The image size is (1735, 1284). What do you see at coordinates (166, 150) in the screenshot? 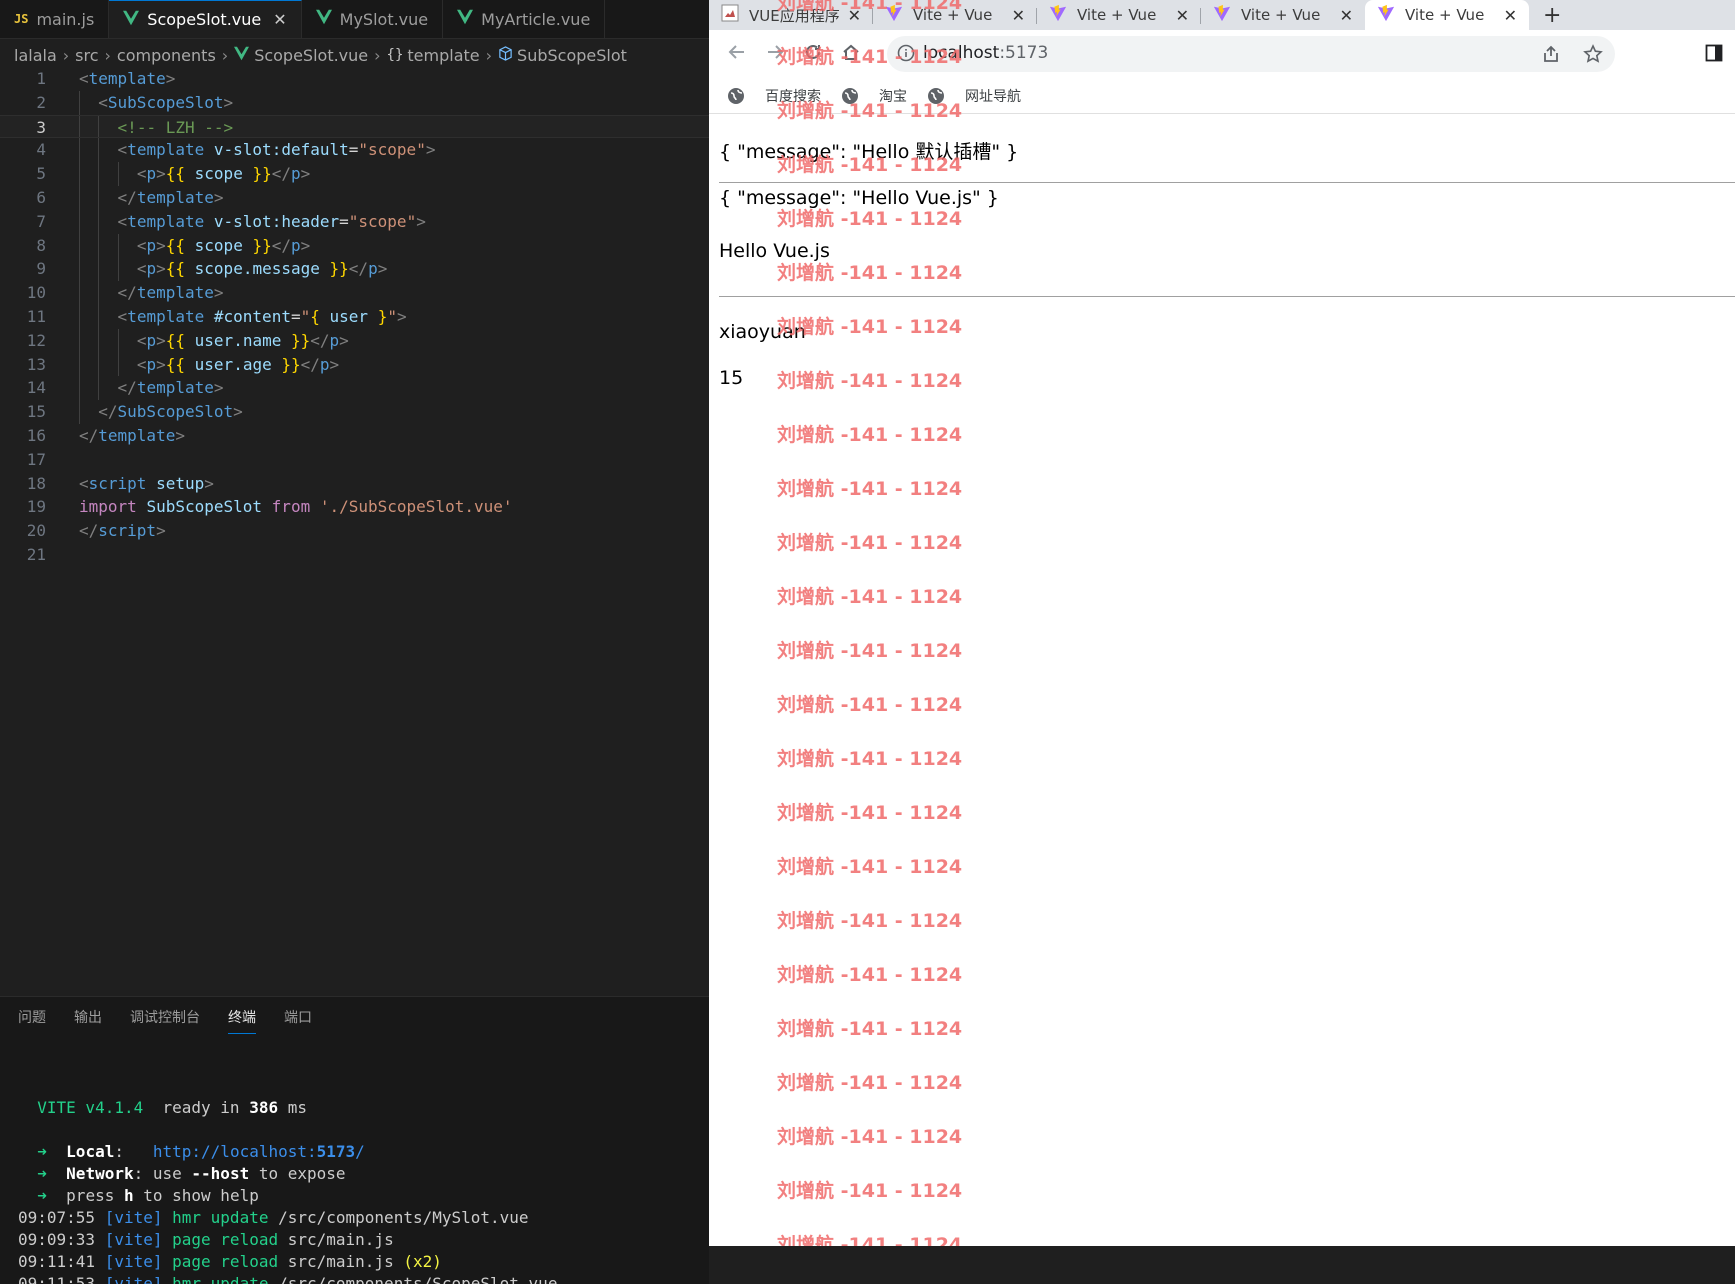
I see `code-token: template` at bounding box center [166, 150].